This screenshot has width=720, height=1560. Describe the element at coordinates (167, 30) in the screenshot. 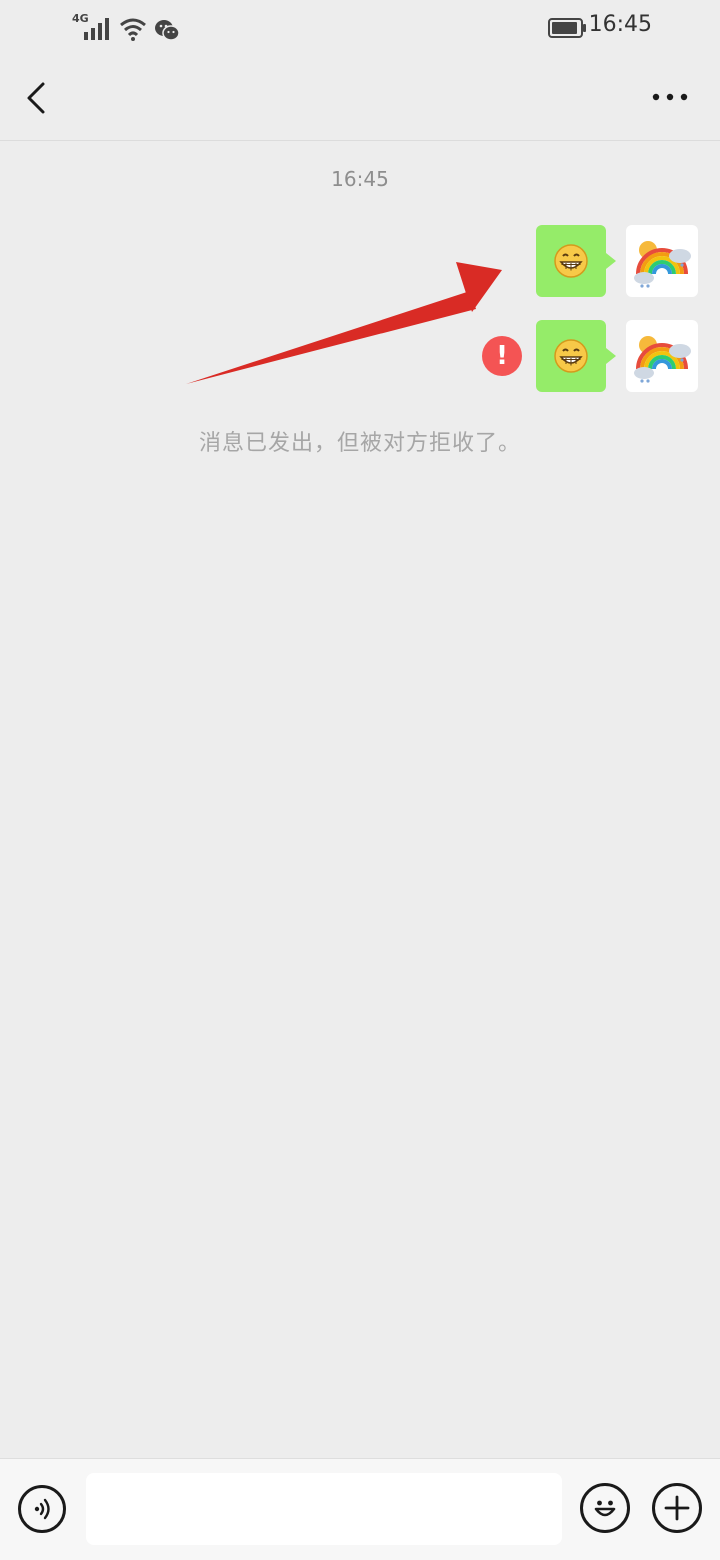

I see `wechat-icon` at that location.